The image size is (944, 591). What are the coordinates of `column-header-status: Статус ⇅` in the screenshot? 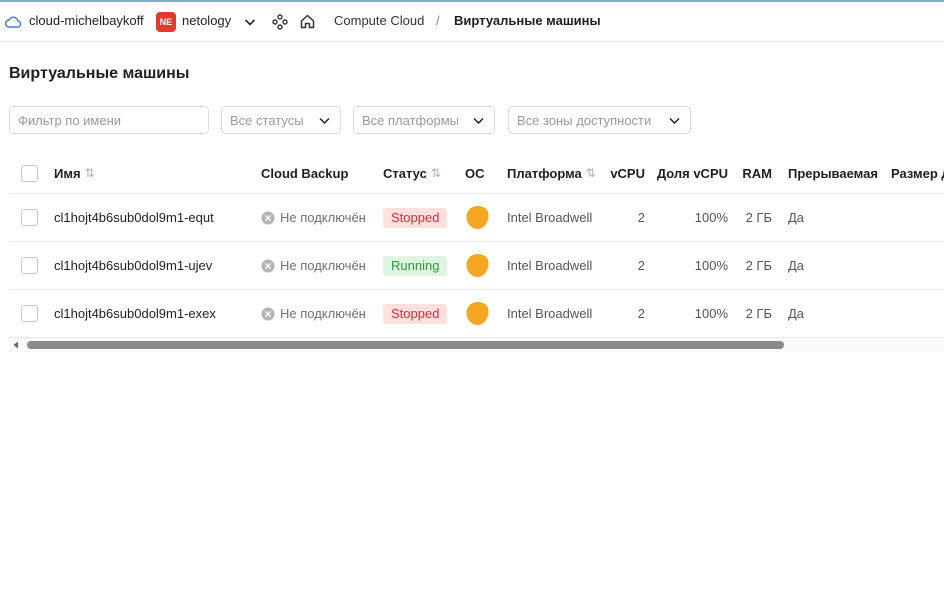 It's located at (412, 173).